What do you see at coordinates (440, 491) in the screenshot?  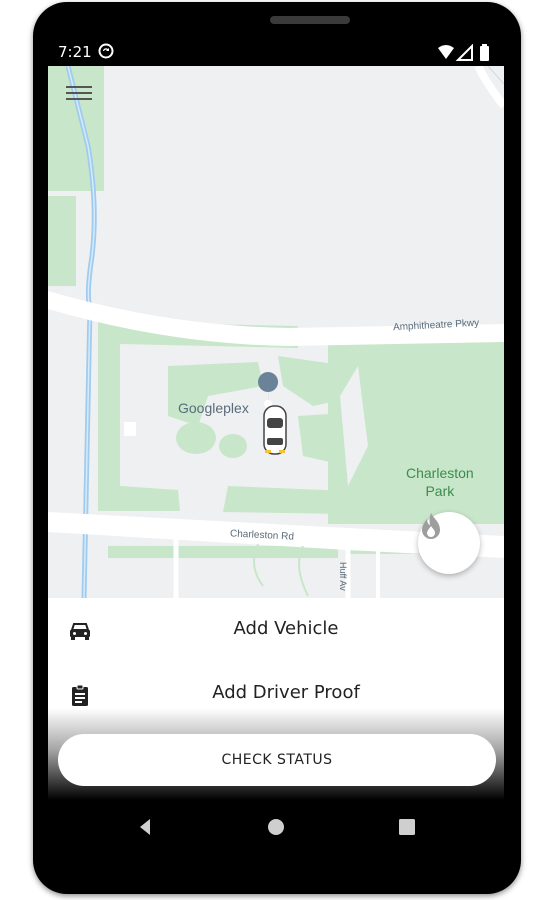 I see `park-label-line2: Park` at bounding box center [440, 491].